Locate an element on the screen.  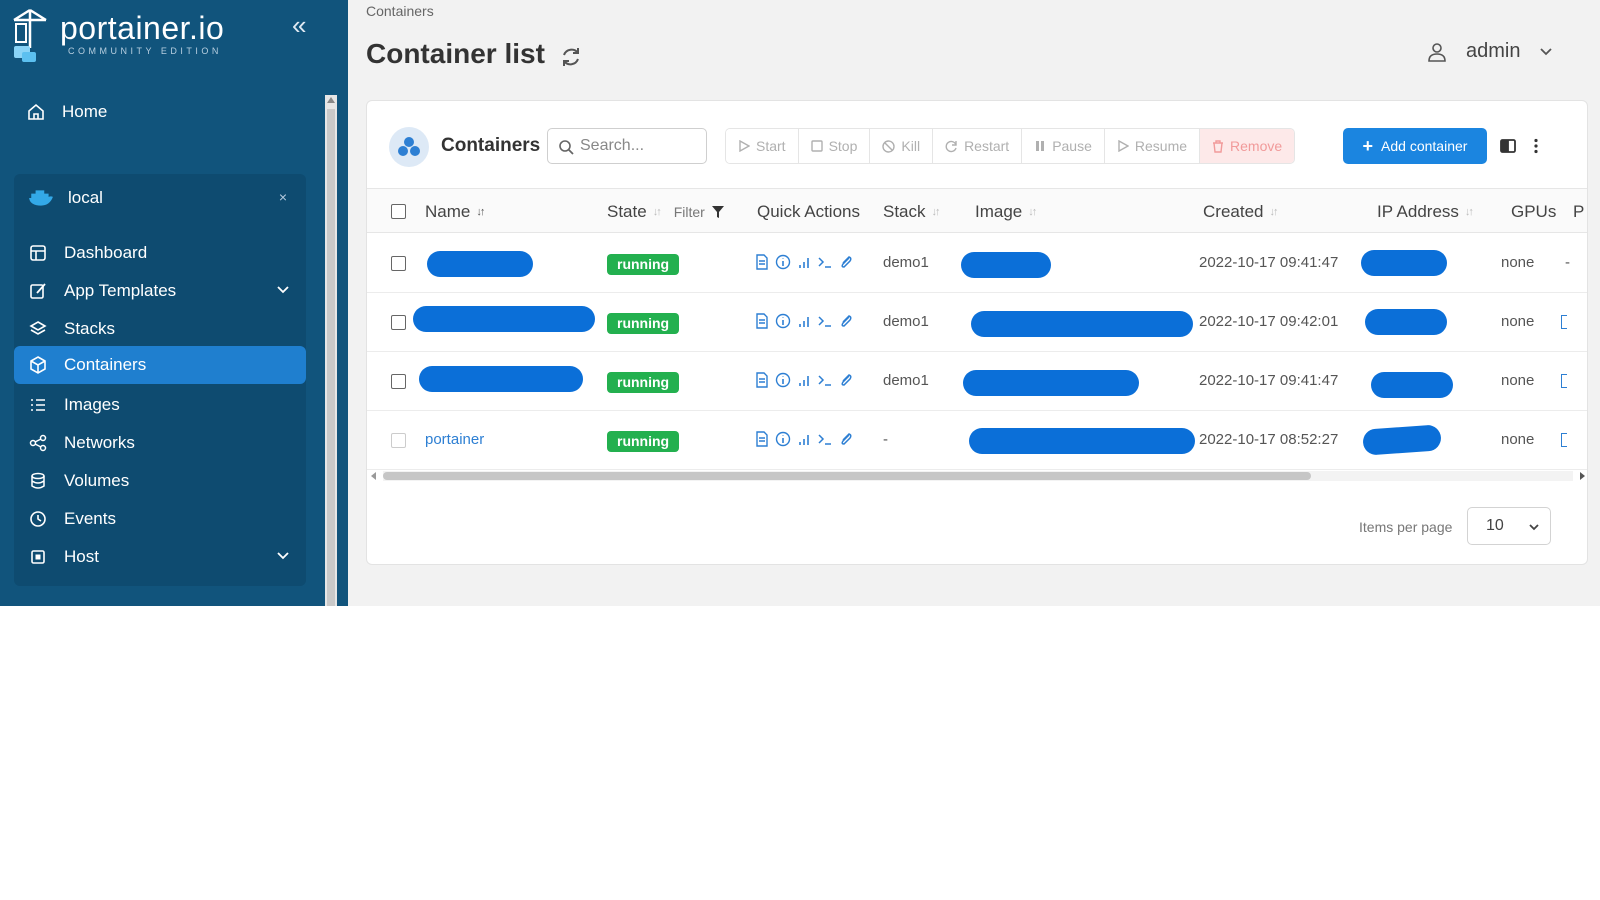
logo-subtitle: COMMUNITY EDITION is located at coordinates (145, 51).